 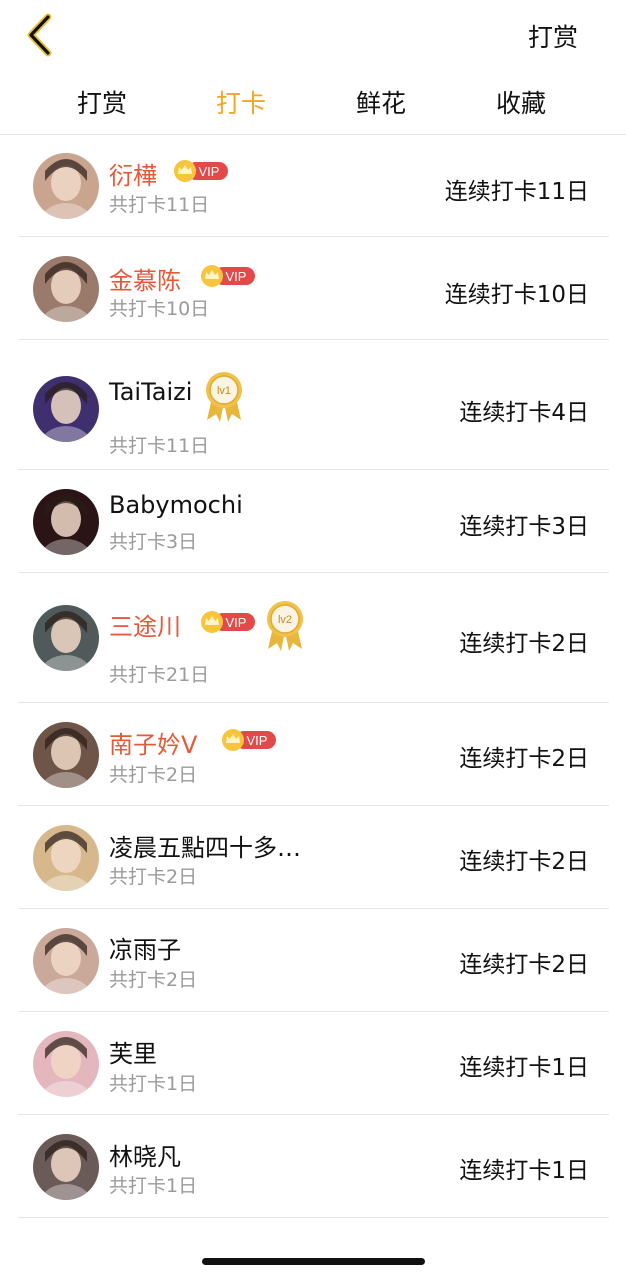 What do you see at coordinates (516, 295) in the screenshot?
I see `streak-label: 连续打卡10日` at bounding box center [516, 295].